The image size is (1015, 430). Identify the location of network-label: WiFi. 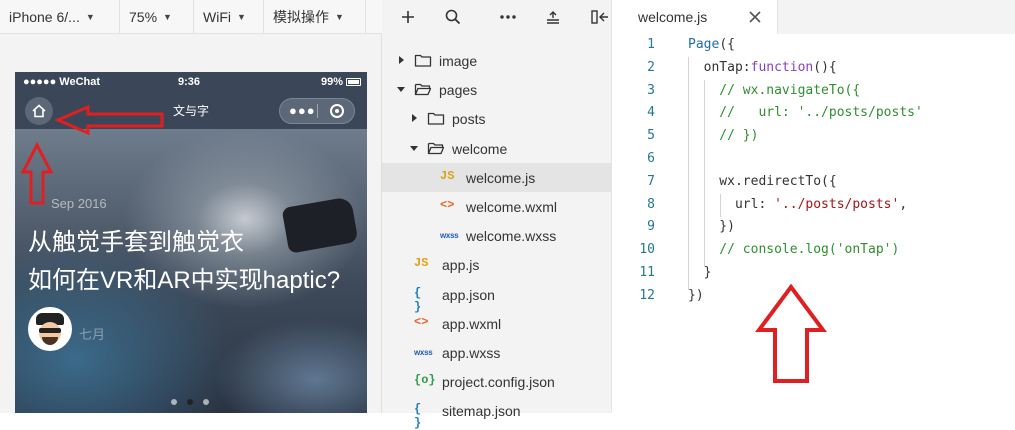
(217, 16).